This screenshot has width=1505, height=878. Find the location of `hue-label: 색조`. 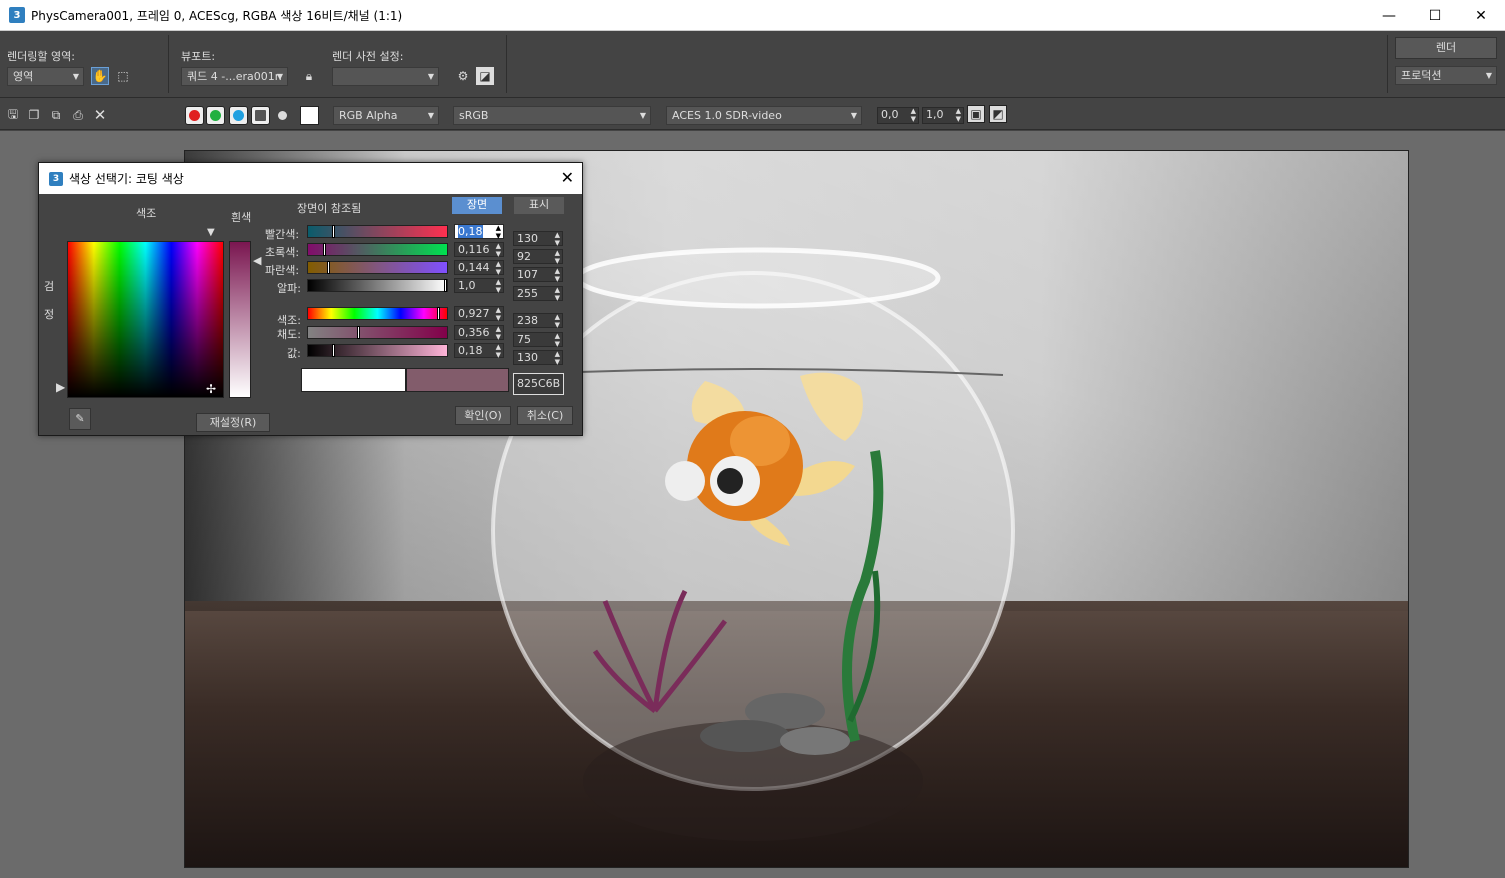

hue-label: 색조 is located at coordinates (146, 213).